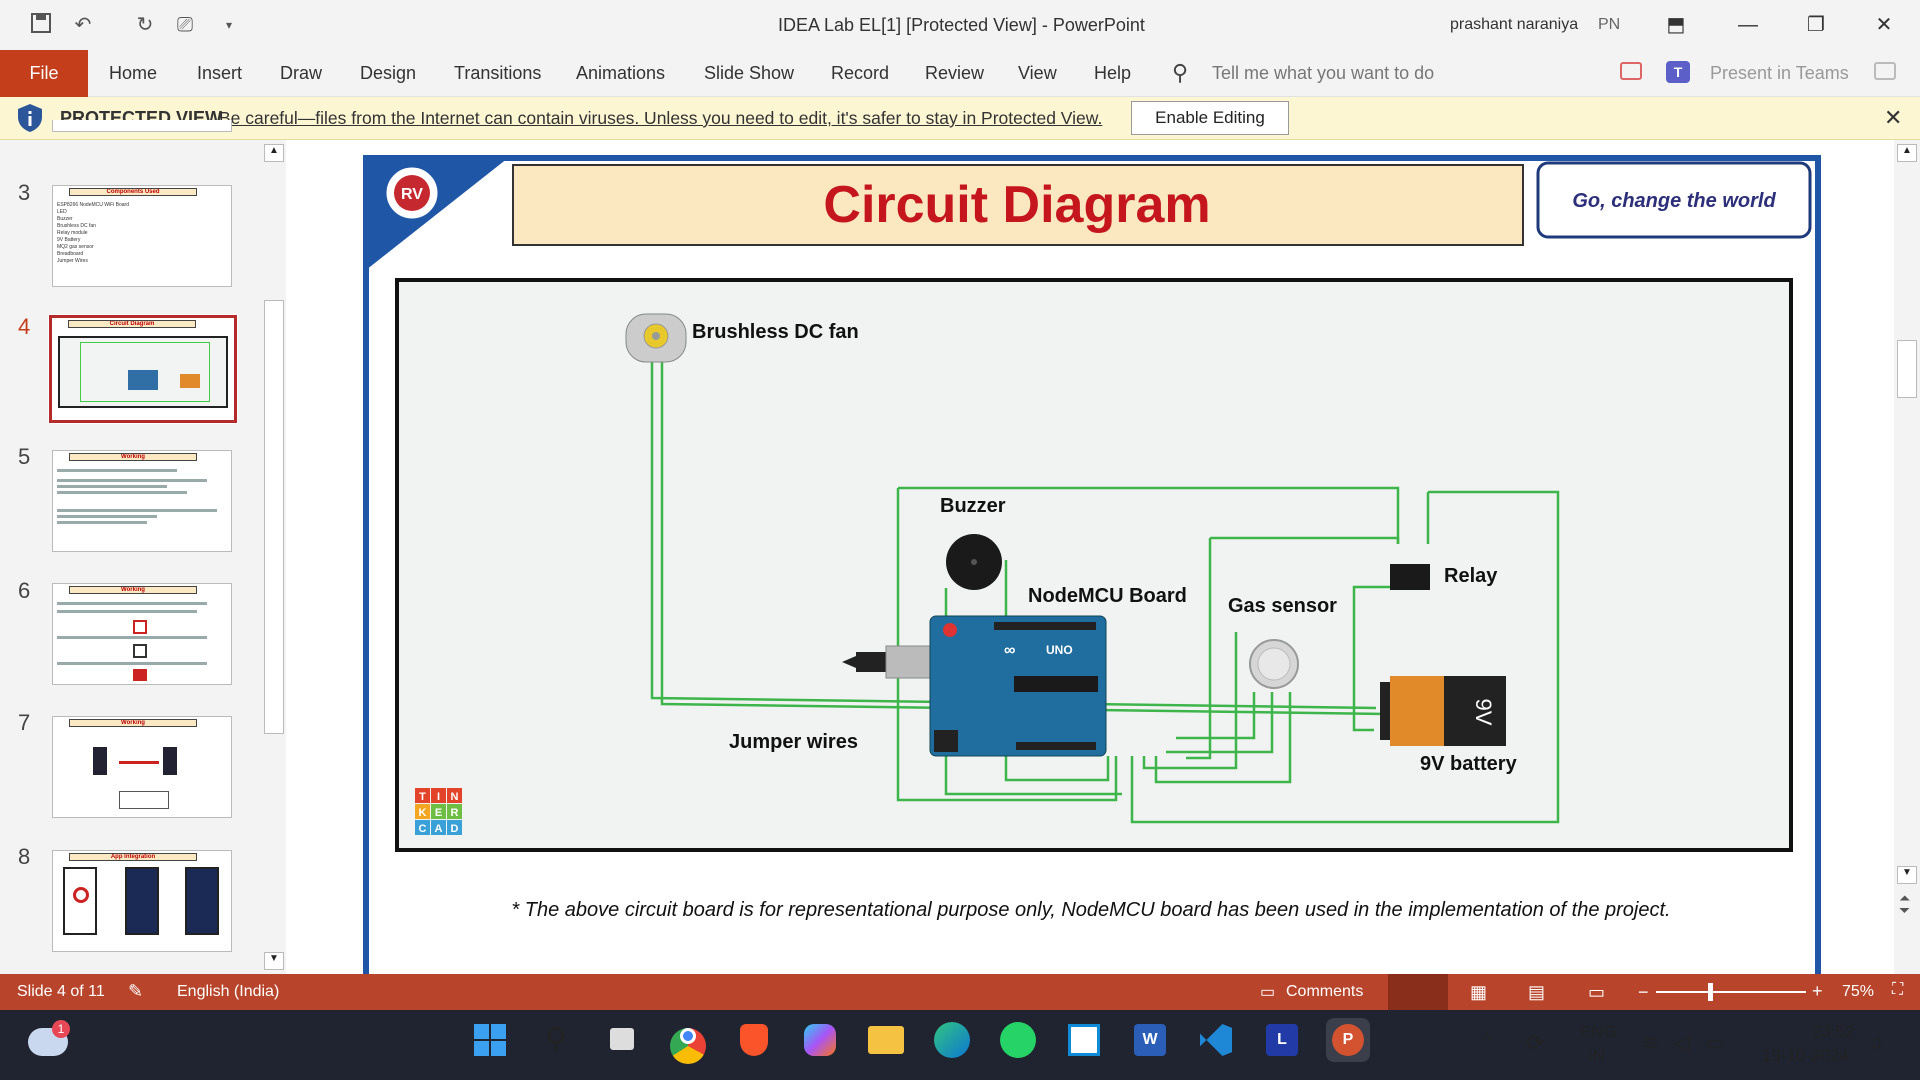  What do you see at coordinates (1731, 992) in the screenshot?
I see `zoom-slider` at bounding box center [1731, 992].